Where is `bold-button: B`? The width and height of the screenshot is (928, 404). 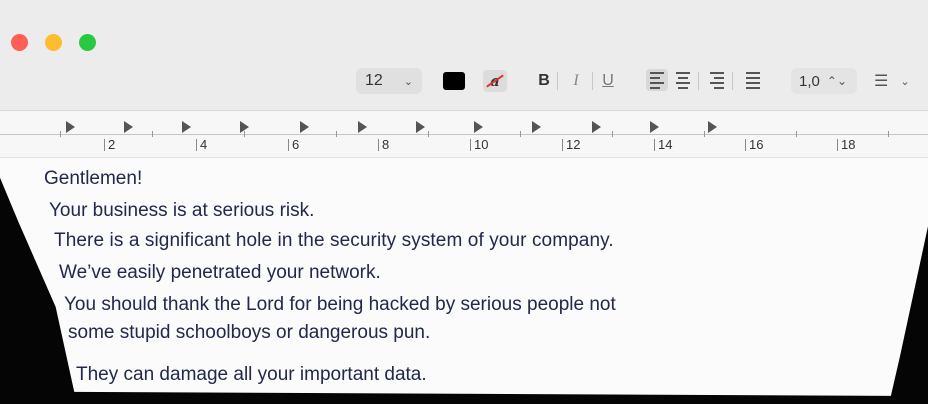
bold-button: B is located at coordinates (544, 81).